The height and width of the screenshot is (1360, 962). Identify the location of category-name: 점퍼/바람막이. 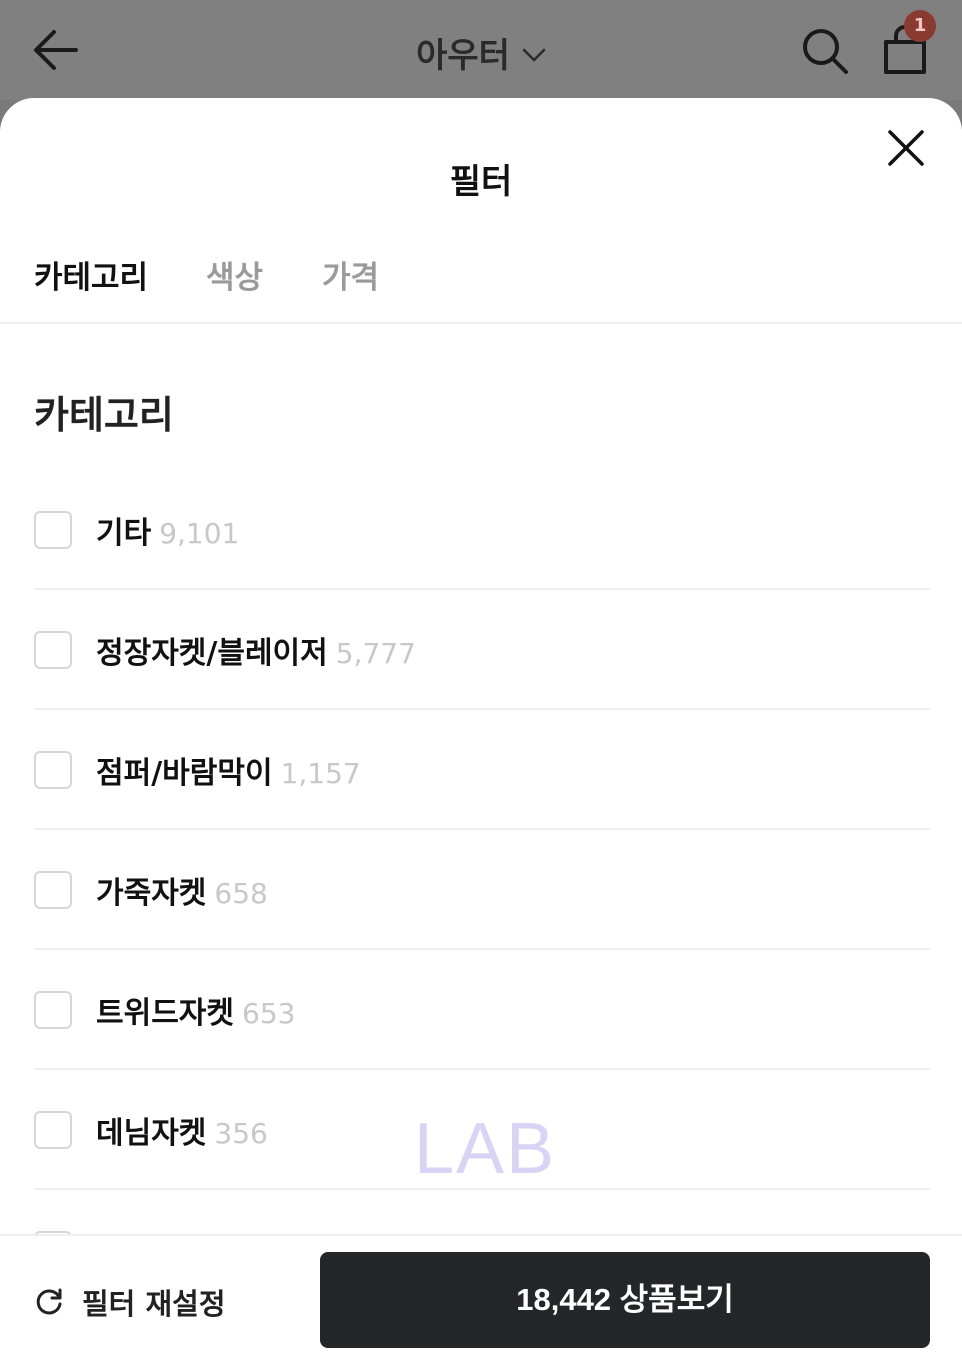
(184, 773).